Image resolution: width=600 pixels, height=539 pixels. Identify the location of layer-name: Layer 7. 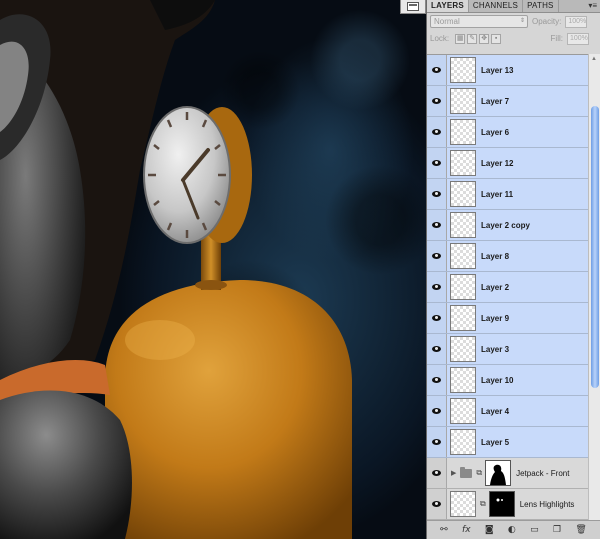
(495, 101).